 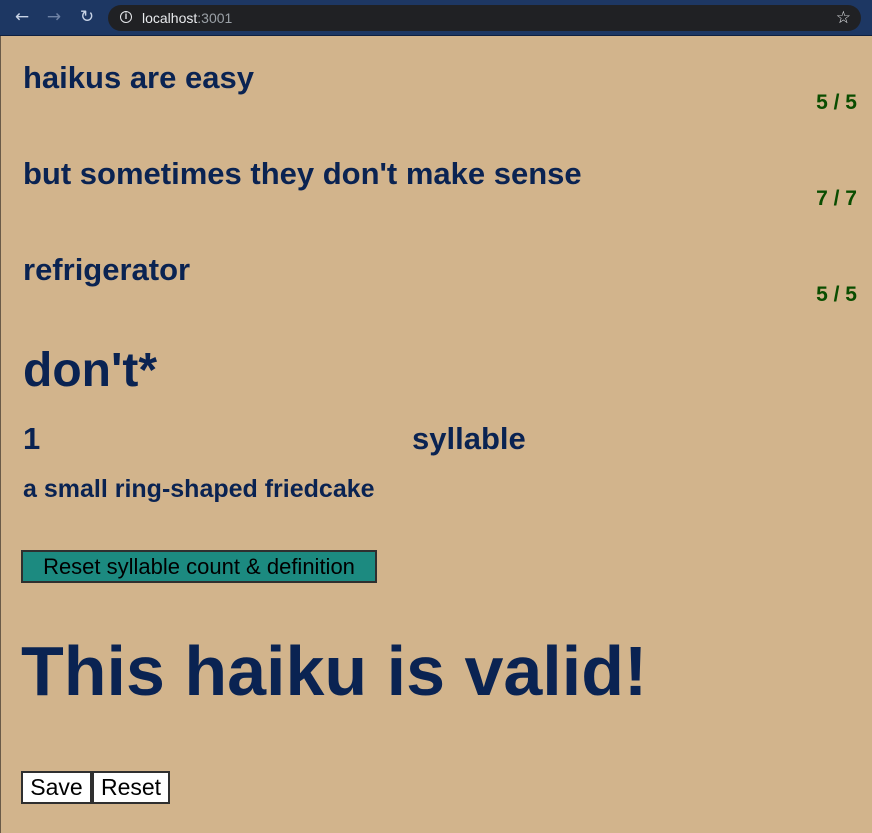 I want to click on url-text: localhost:3001, so click(x=187, y=18).